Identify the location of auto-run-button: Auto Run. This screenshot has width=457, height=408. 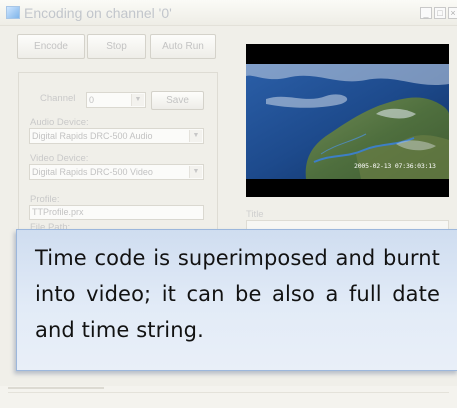
(183, 46).